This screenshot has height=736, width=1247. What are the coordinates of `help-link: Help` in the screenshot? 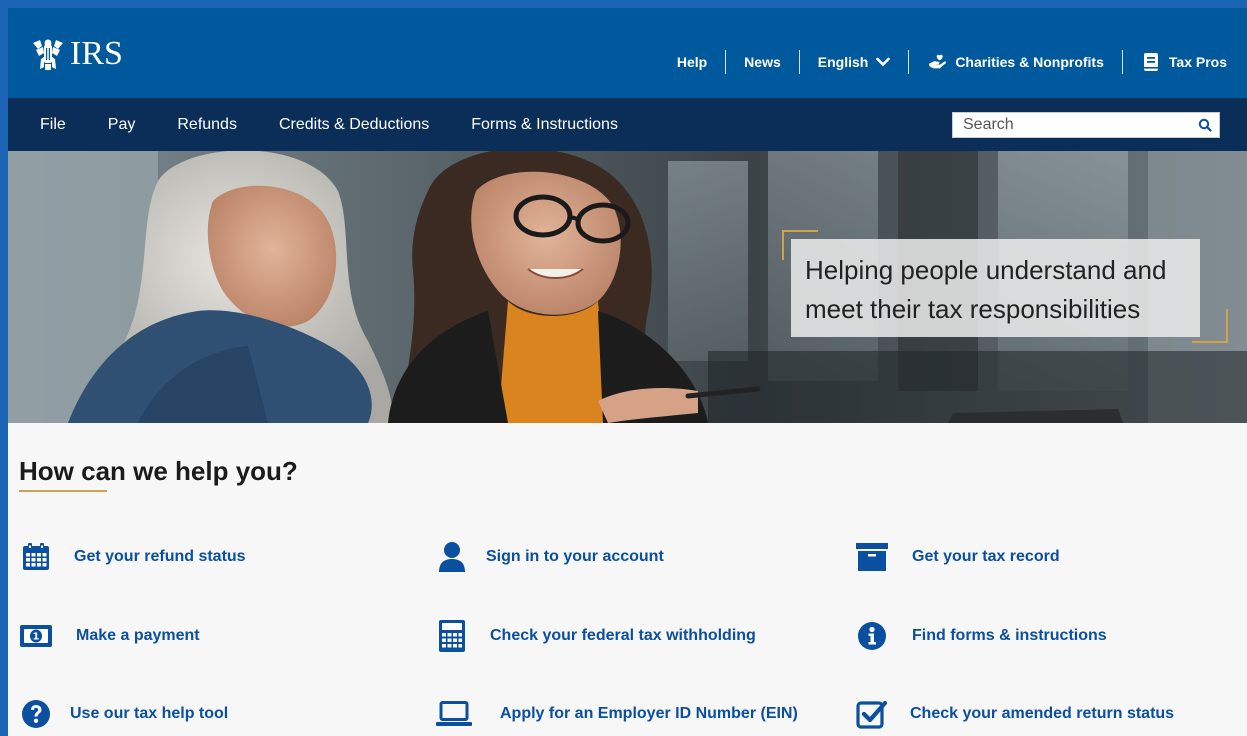 It's located at (692, 62).